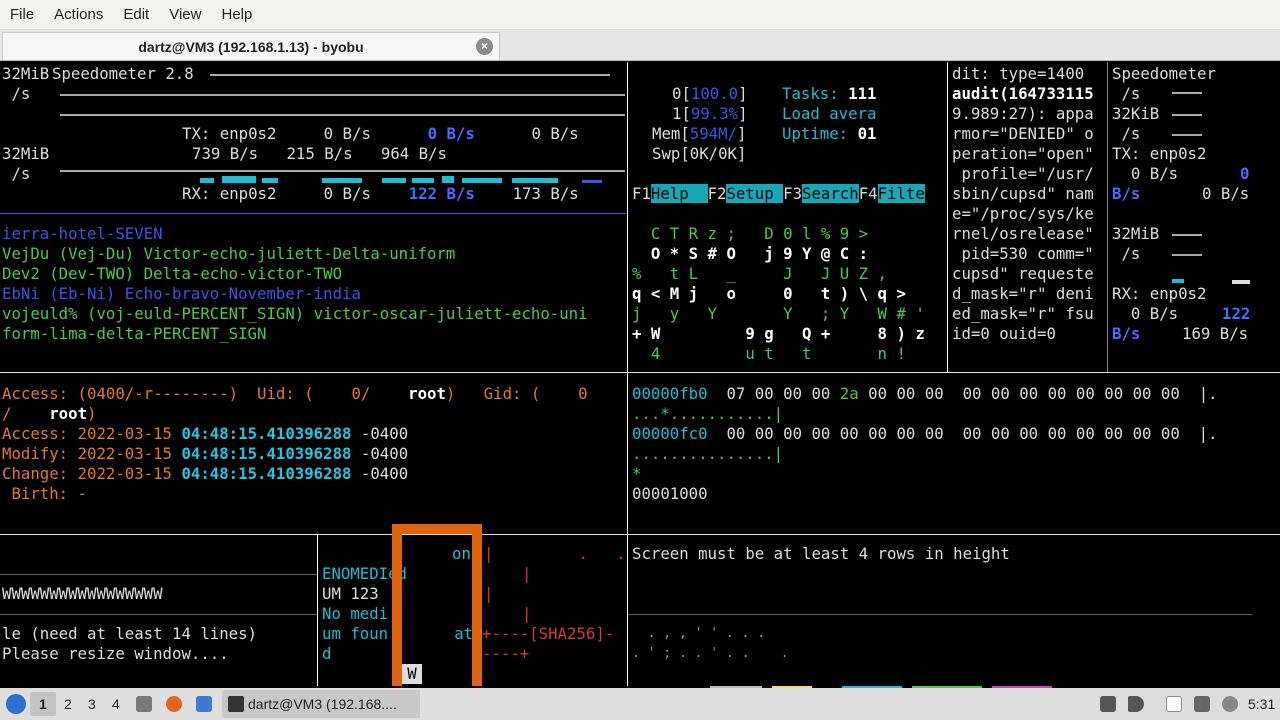 Image resolution: width=1280 pixels, height=720 pixels. Describe the element at coordinates (1136, 704) in the screenshot. I see `volume-icon` at that location.